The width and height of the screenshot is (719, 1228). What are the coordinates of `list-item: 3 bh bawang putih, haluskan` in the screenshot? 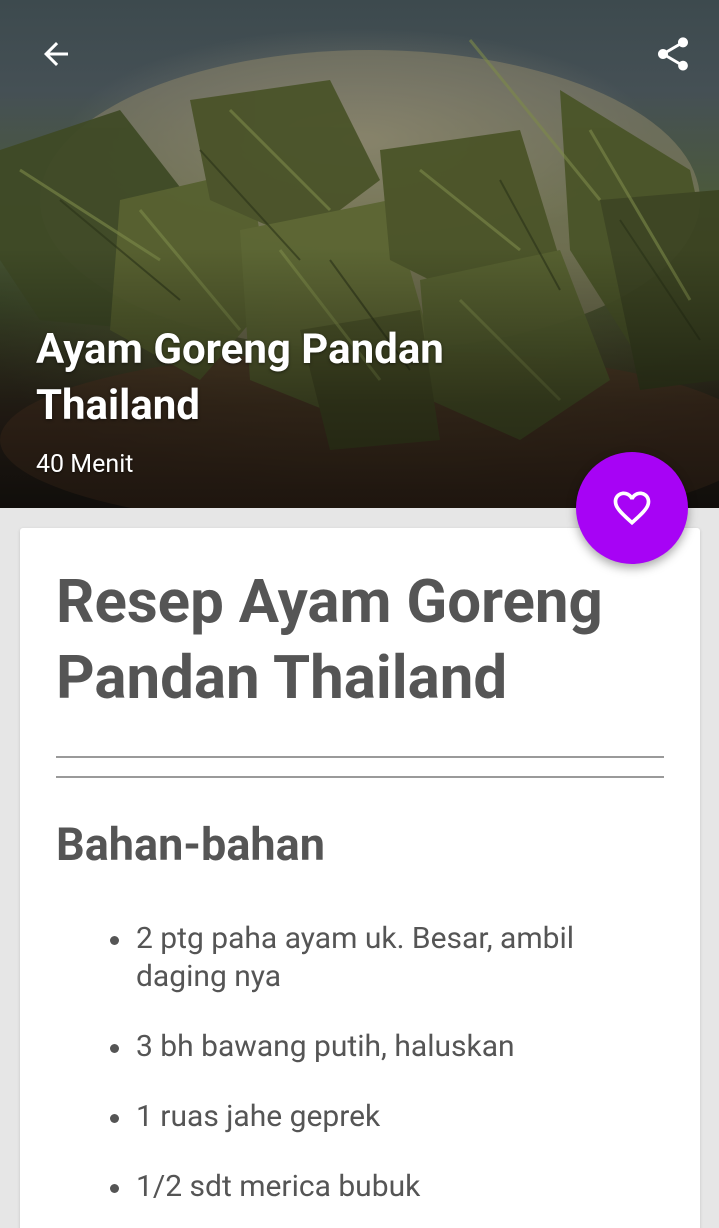 It's located at (383, 1047).